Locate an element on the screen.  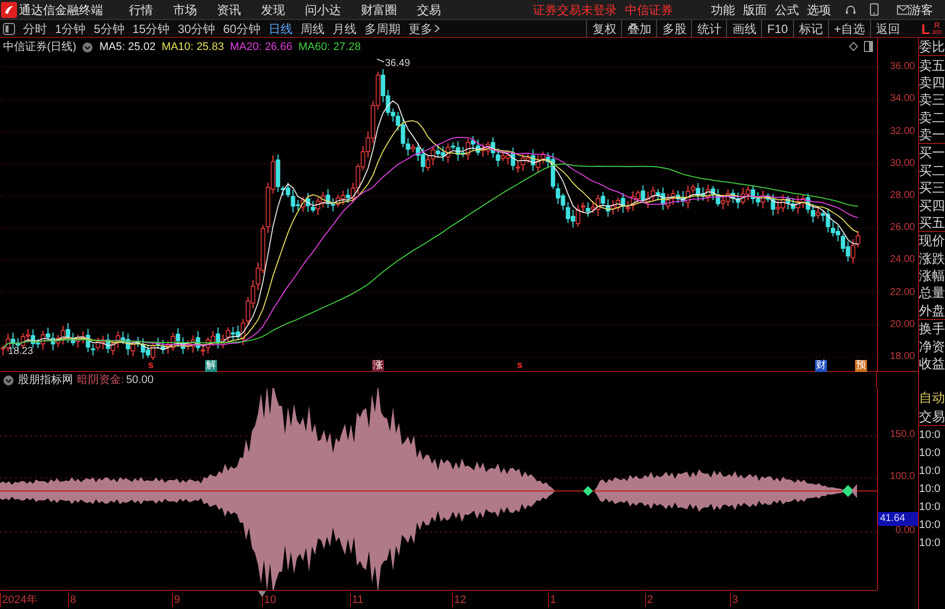
broker-link: 中信证券 is located at coordinates (649, 9).